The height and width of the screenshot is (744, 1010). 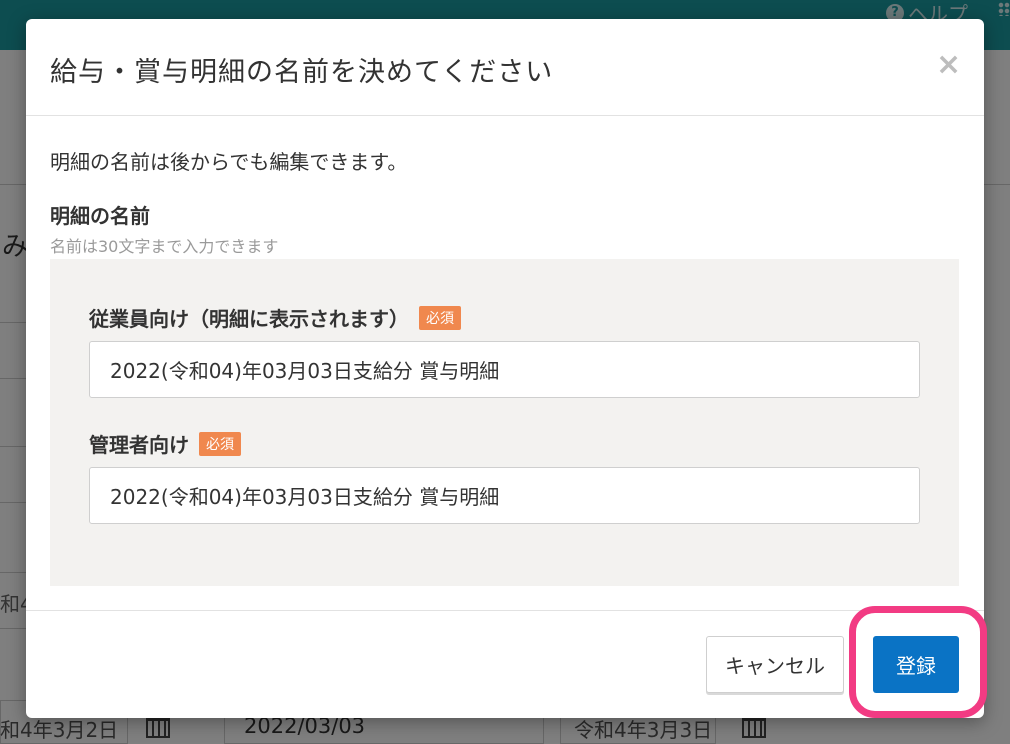 I want to click on close-icon: ×, so click(x=948, y=65).